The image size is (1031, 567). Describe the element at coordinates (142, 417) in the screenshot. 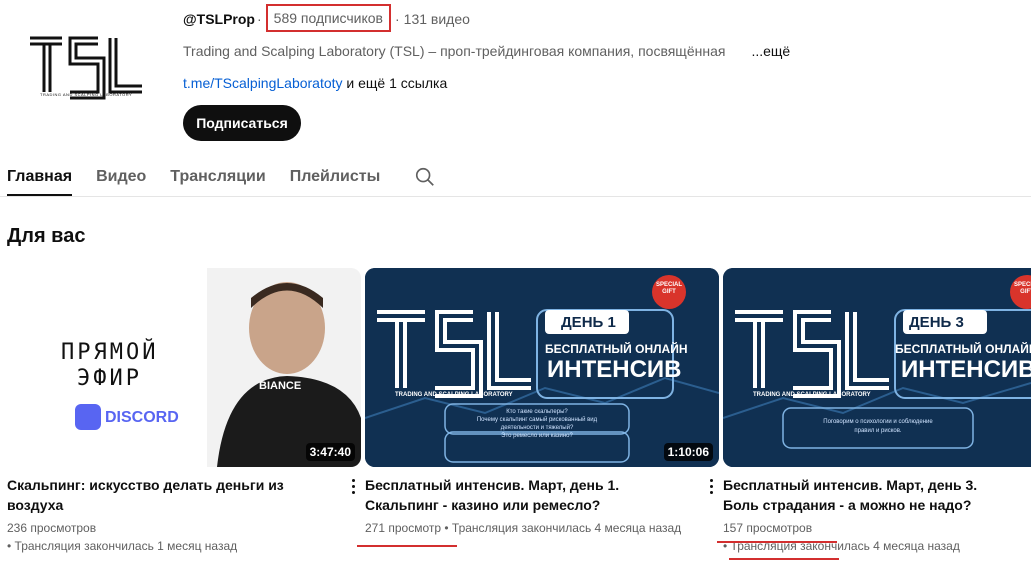

I see `thumb-text-discord: DISCORD` at that location.